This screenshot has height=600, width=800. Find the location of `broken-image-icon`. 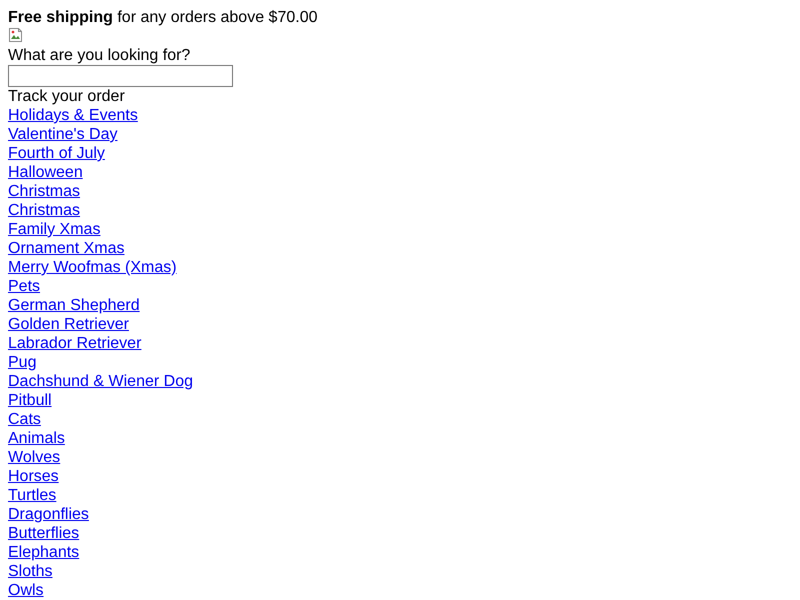

broken-image-icon is located at coordinates (16, 35).